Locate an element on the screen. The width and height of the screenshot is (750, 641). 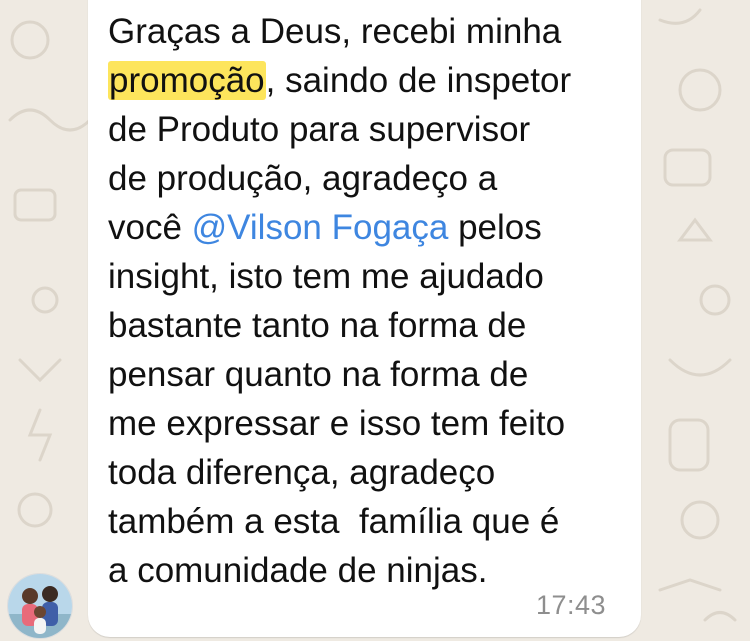
message-line: de produção, agradeço a is located at coordinates (303, 178).